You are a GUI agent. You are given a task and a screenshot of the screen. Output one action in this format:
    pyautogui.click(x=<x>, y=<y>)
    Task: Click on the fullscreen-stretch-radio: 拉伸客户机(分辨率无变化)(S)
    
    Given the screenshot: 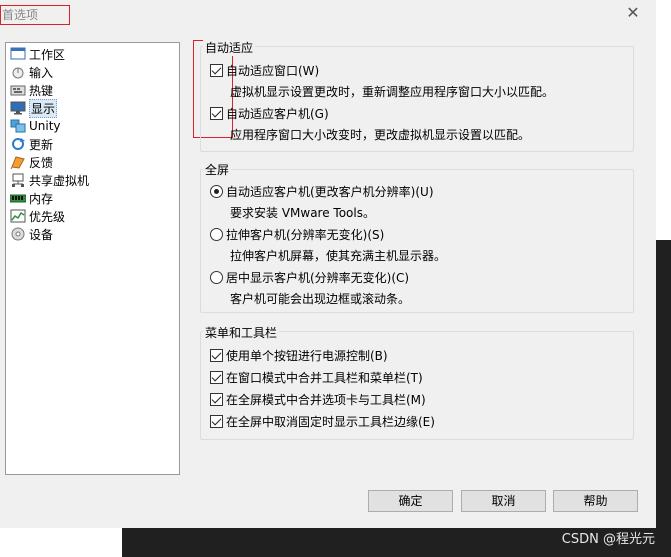 What is the action you would take?
    pyautogui.click(x=297, y=234)
    